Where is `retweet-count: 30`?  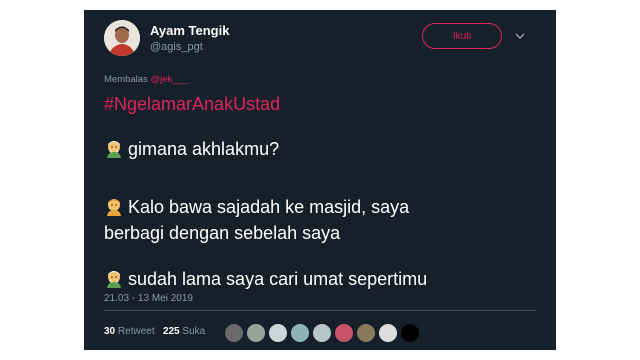 retweet-count: 30 is located at coordinates (110, 331).